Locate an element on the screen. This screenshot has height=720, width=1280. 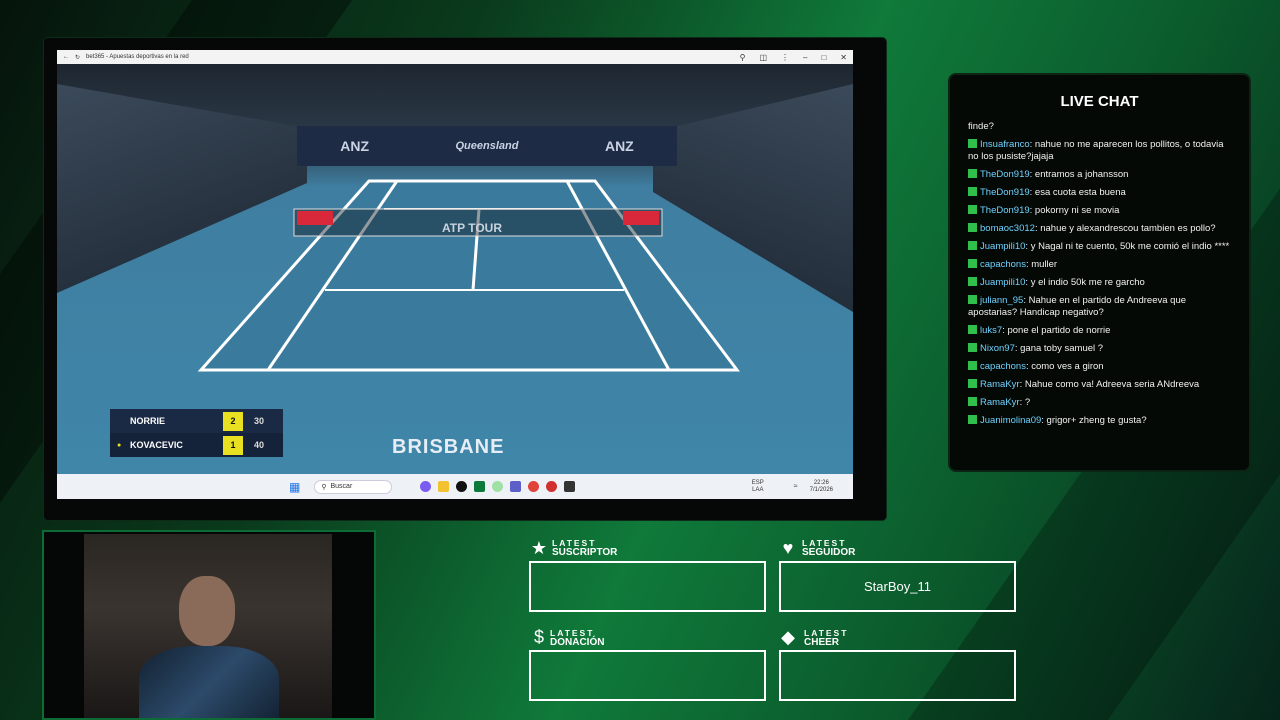
tiktok-icon is located at coordinates (462, 486).